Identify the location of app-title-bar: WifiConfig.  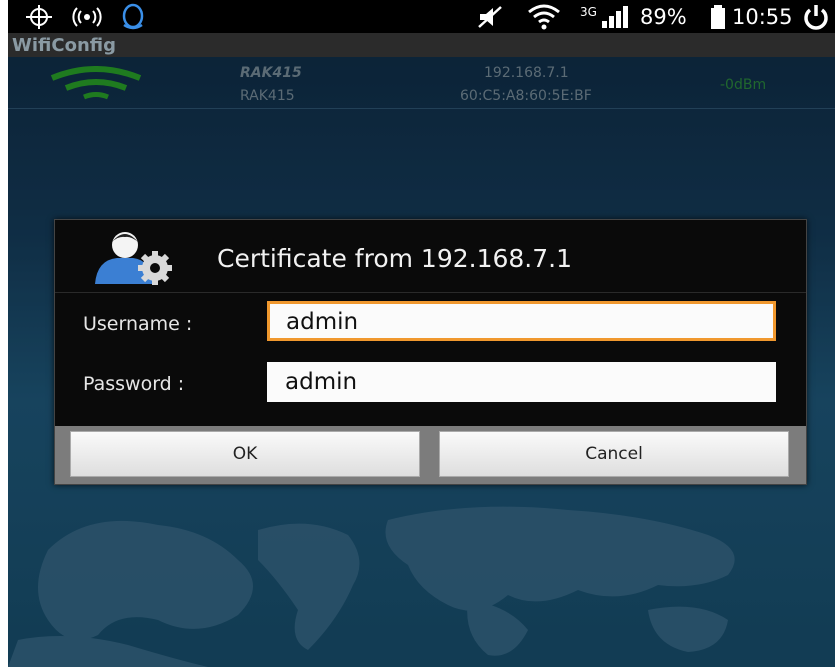
(421, 45).